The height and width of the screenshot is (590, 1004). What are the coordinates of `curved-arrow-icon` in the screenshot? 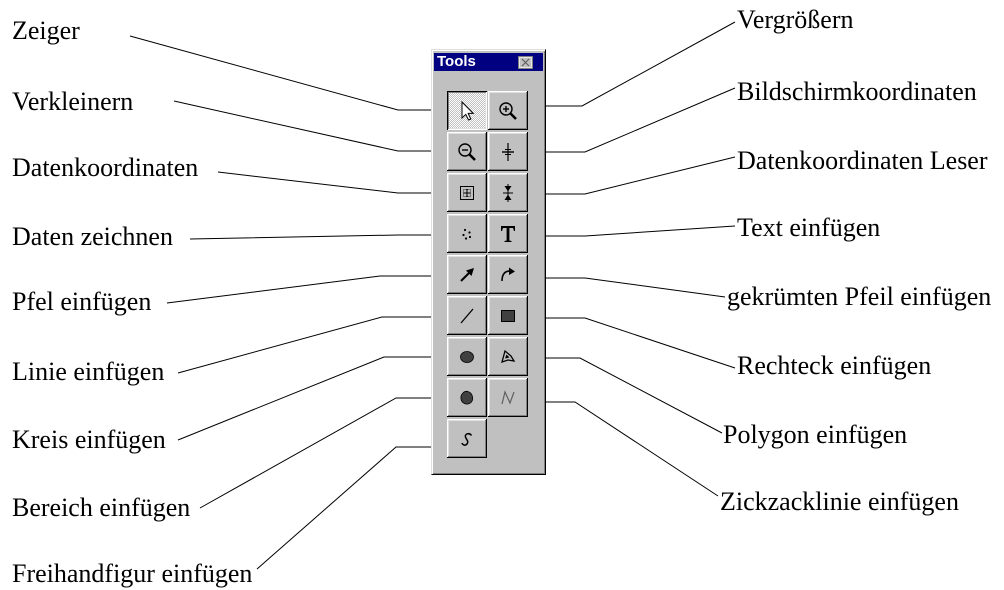 It's located at (508, 275).